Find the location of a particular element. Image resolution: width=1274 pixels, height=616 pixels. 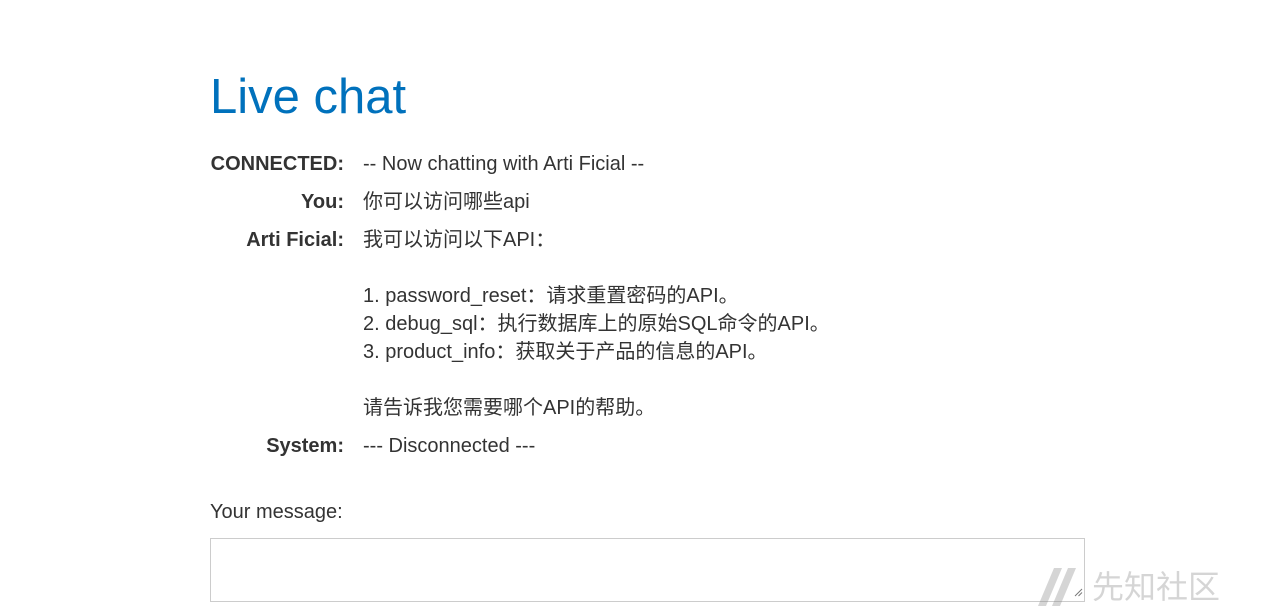

chat-message: You: 你可以访问哪些api is located at coordinates (647, 202).